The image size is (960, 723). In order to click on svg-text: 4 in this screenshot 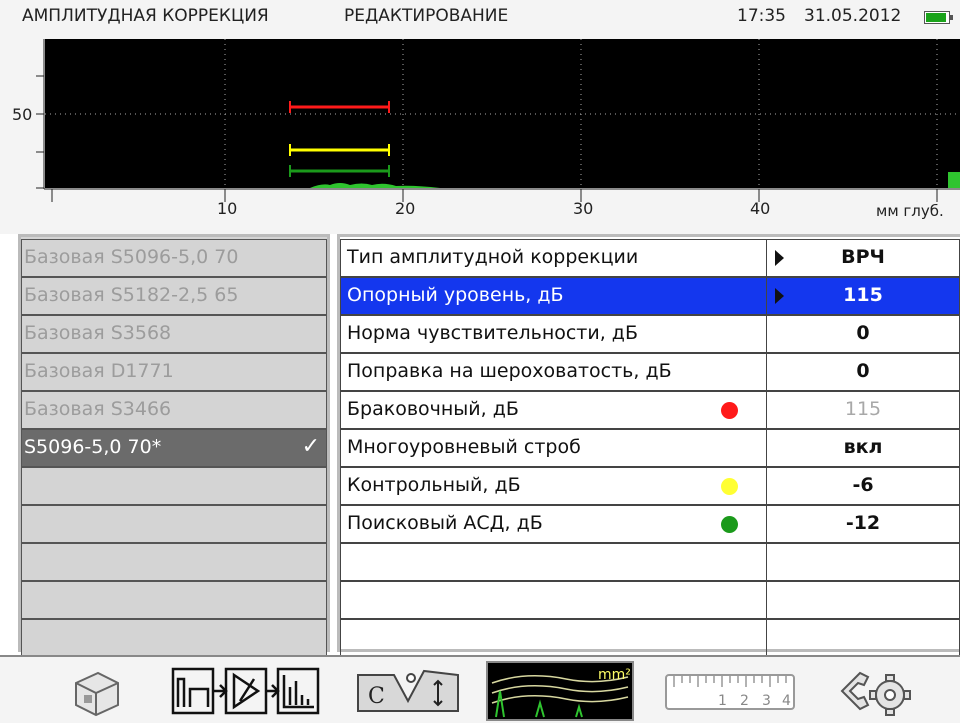, I will do `click(786, 701)`.